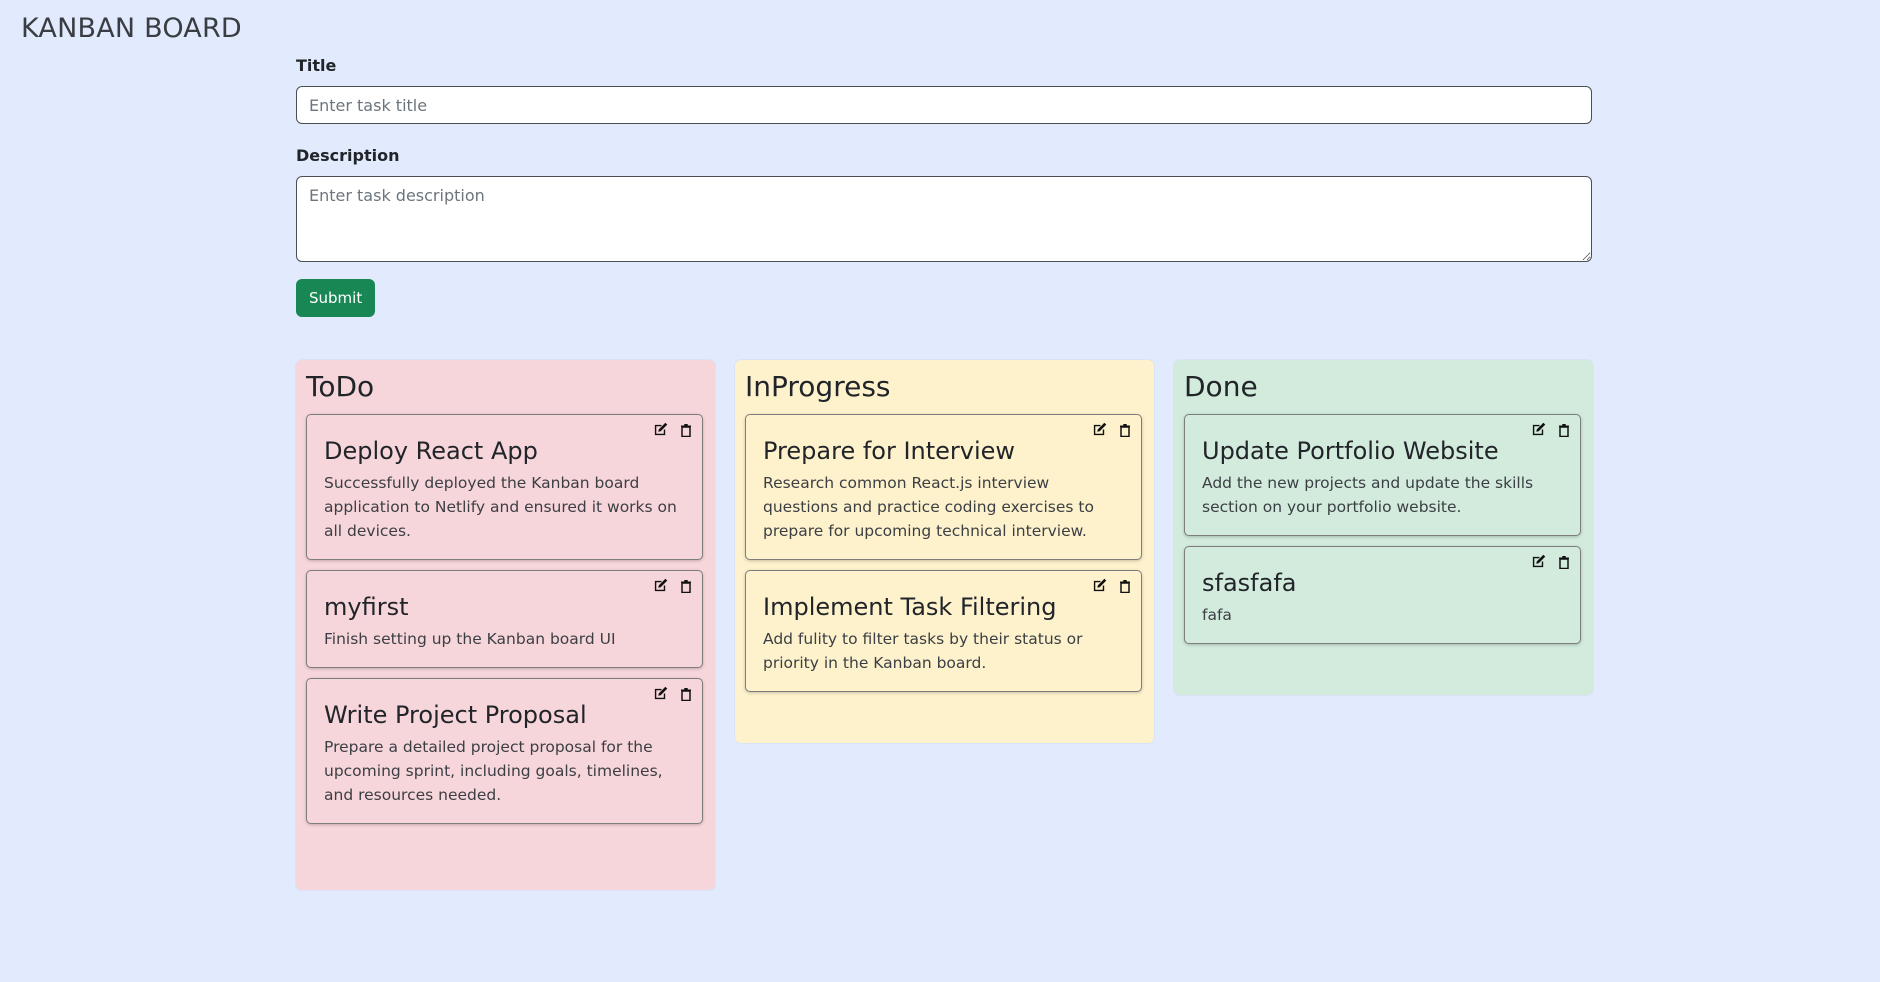  Describe the element at coordinates (470, 639) in the screenshot. I see `task-description: Finish setting up the Kanban board UI` at that location.